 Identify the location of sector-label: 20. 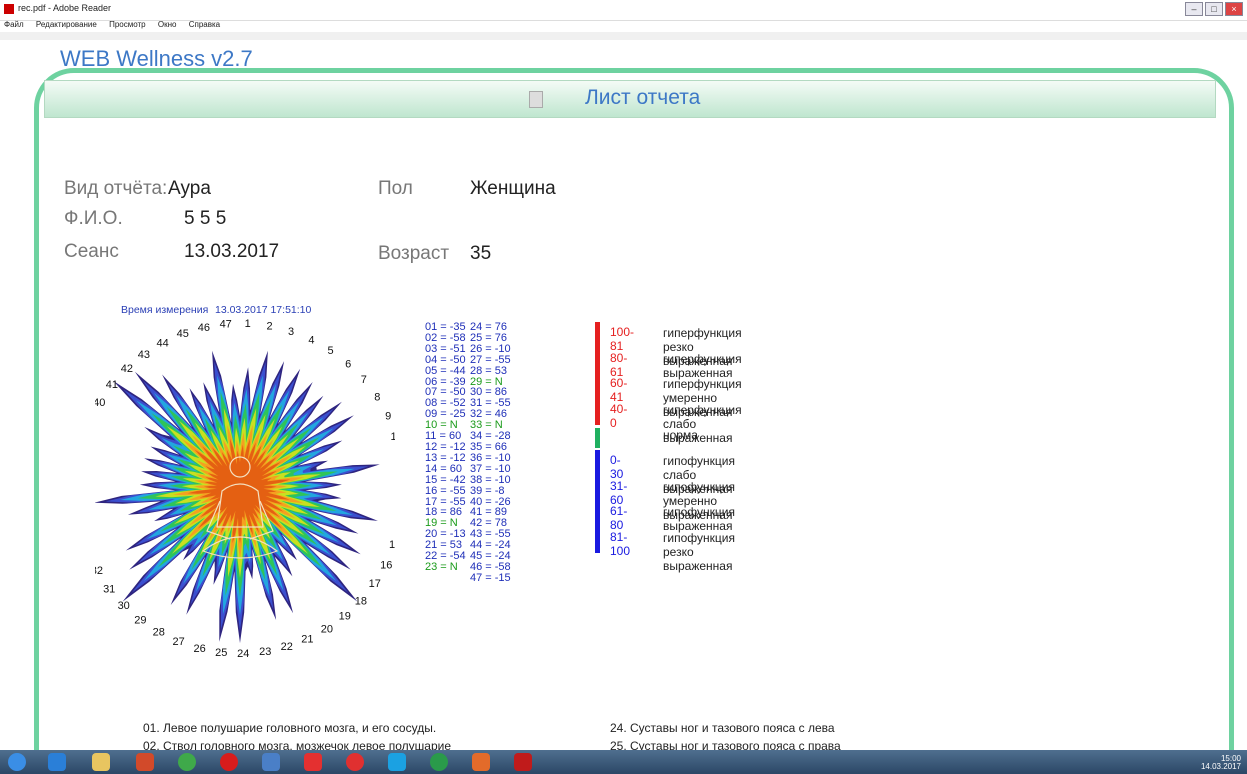
(327, 629).